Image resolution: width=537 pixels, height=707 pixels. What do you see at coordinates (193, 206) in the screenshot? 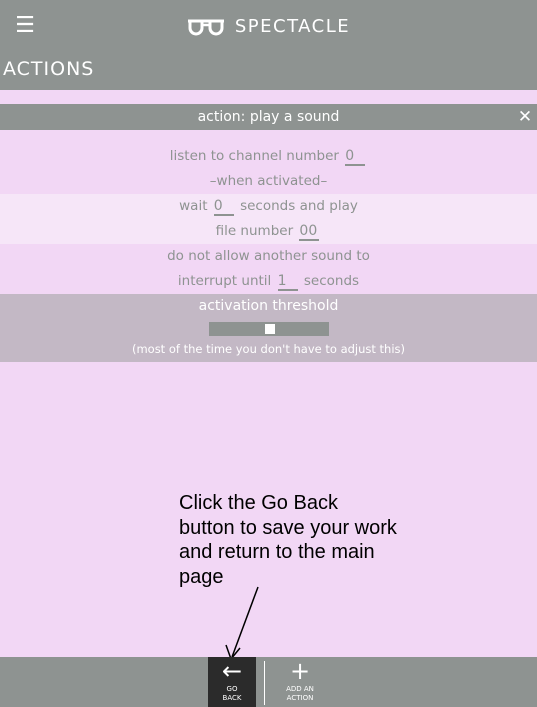
I see `wait-label: wait` at bounding box center [193, 206].